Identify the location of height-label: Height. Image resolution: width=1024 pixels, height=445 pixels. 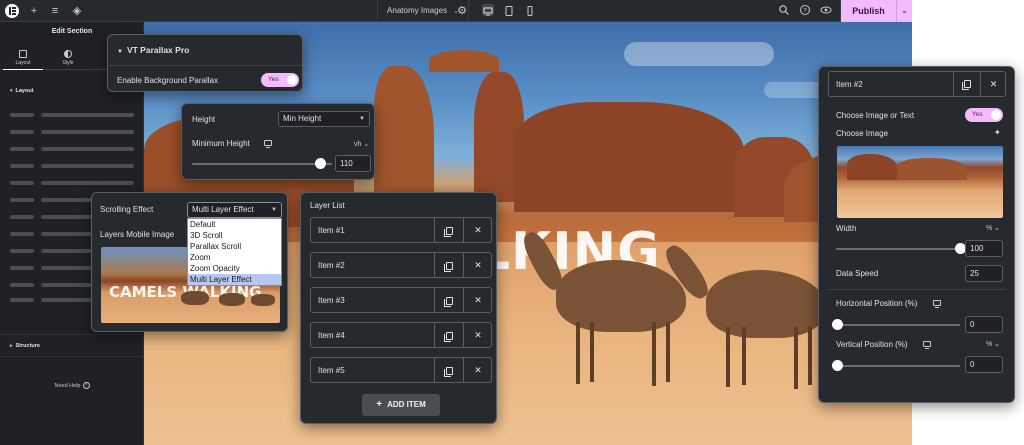
(204, 119).